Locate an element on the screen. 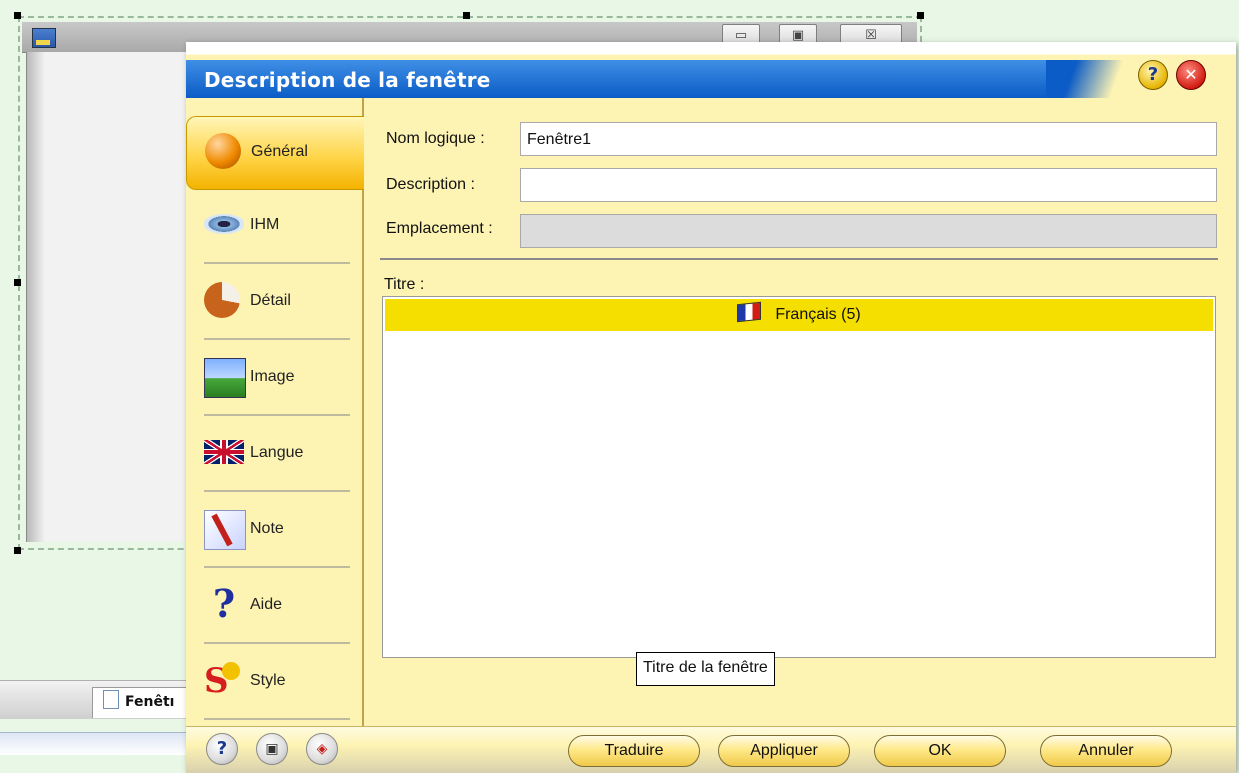 Image resolution: width=1239 pixels, height=773 pixels. sidebar-item-note: Note is located at coordinates (271, 531).